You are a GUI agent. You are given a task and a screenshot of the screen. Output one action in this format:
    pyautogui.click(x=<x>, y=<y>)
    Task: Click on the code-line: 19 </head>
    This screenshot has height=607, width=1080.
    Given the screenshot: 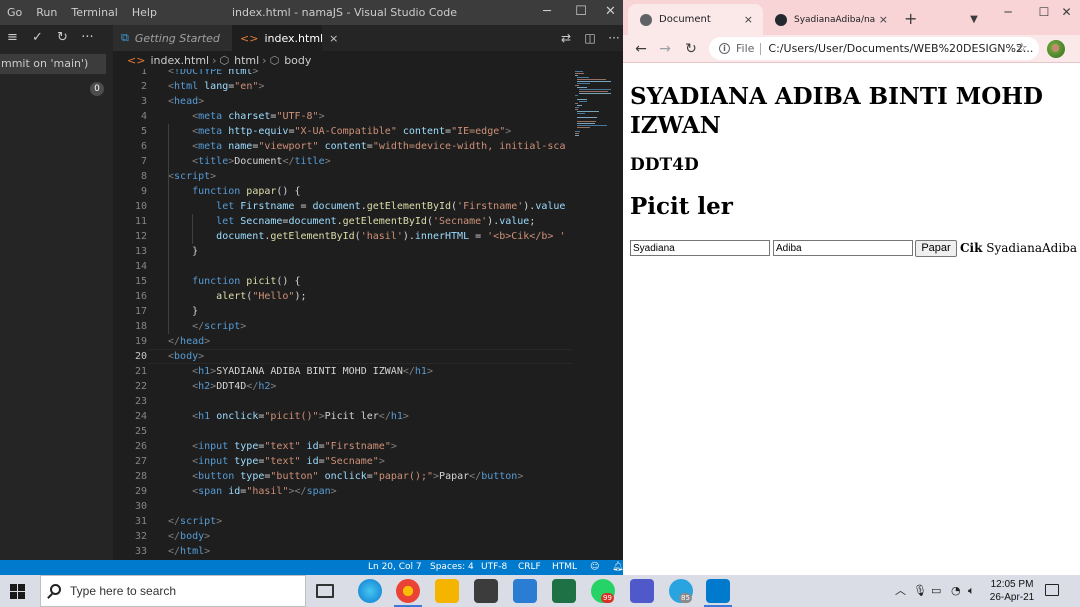 What is the action you would take?
    pyautogui.click(x=342, y=341)
    